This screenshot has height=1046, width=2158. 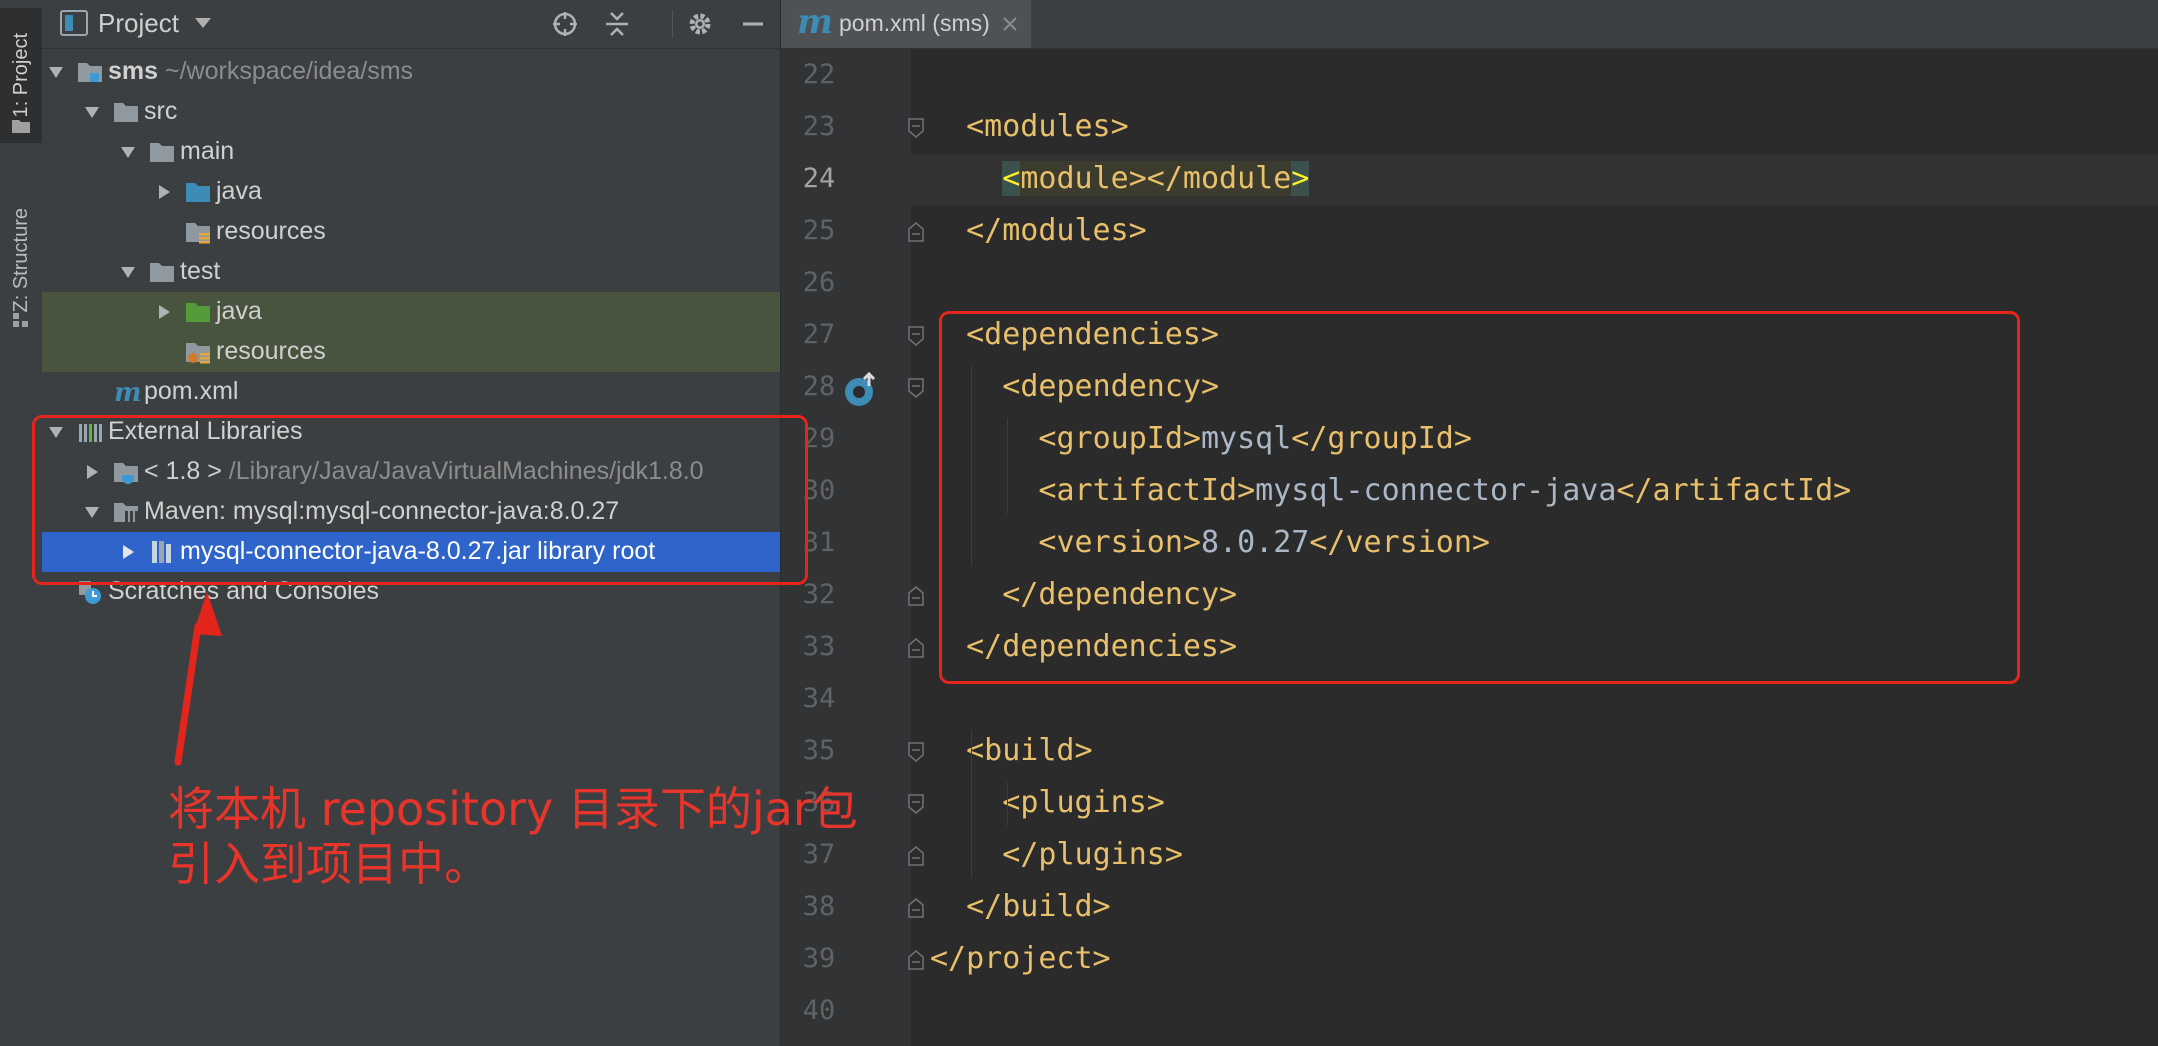 I want to click on code-line: 32 </dependency>, so click(x=1469, y=596).